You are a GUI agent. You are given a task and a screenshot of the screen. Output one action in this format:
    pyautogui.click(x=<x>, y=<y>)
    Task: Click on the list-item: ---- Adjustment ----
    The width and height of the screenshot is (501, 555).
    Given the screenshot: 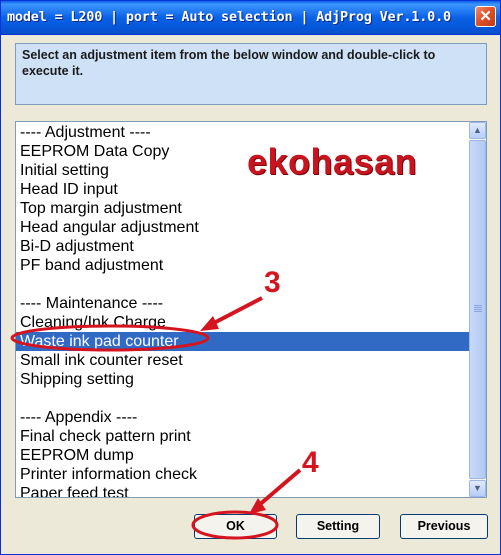 What is the action you would take?
    pyautogui.click(x=242, y=132)
    